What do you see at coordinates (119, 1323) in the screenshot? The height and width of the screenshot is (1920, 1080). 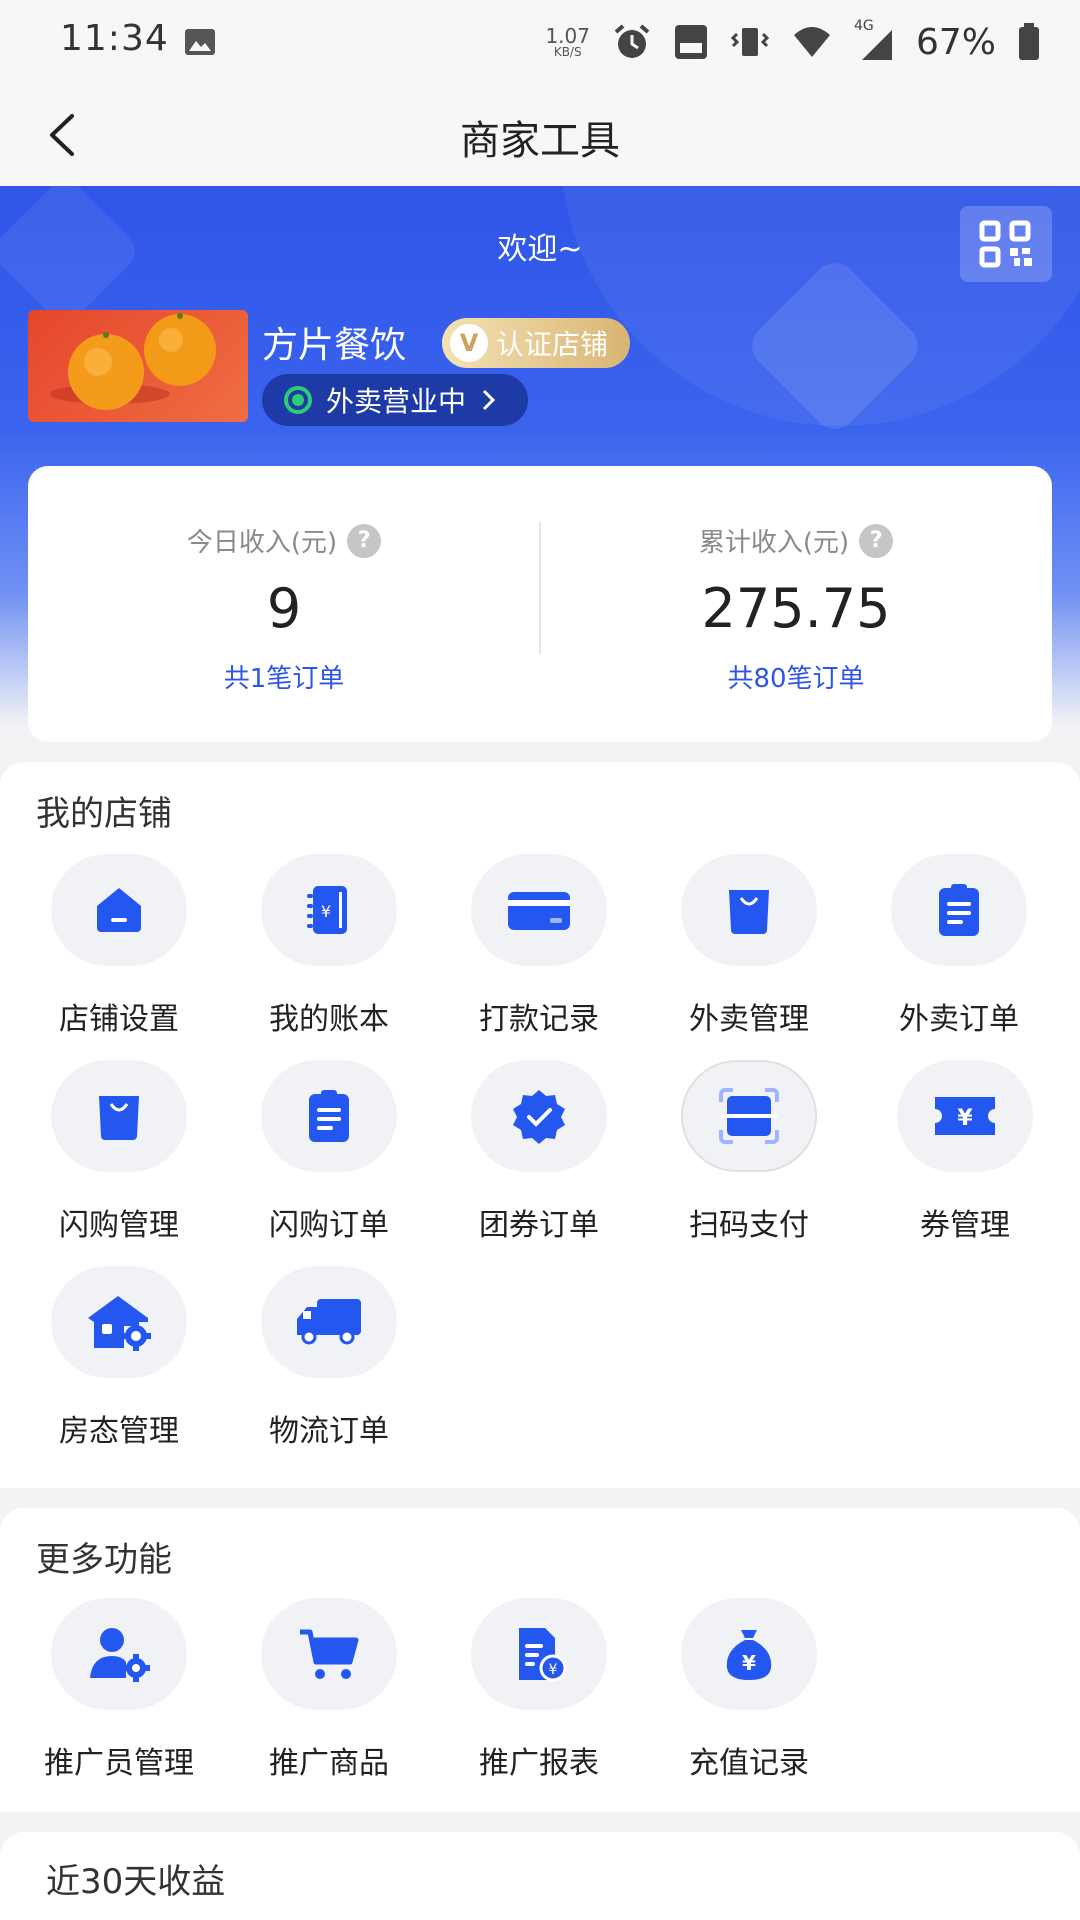 I see `house-gear-icon` at bounding box center [119, 1323].